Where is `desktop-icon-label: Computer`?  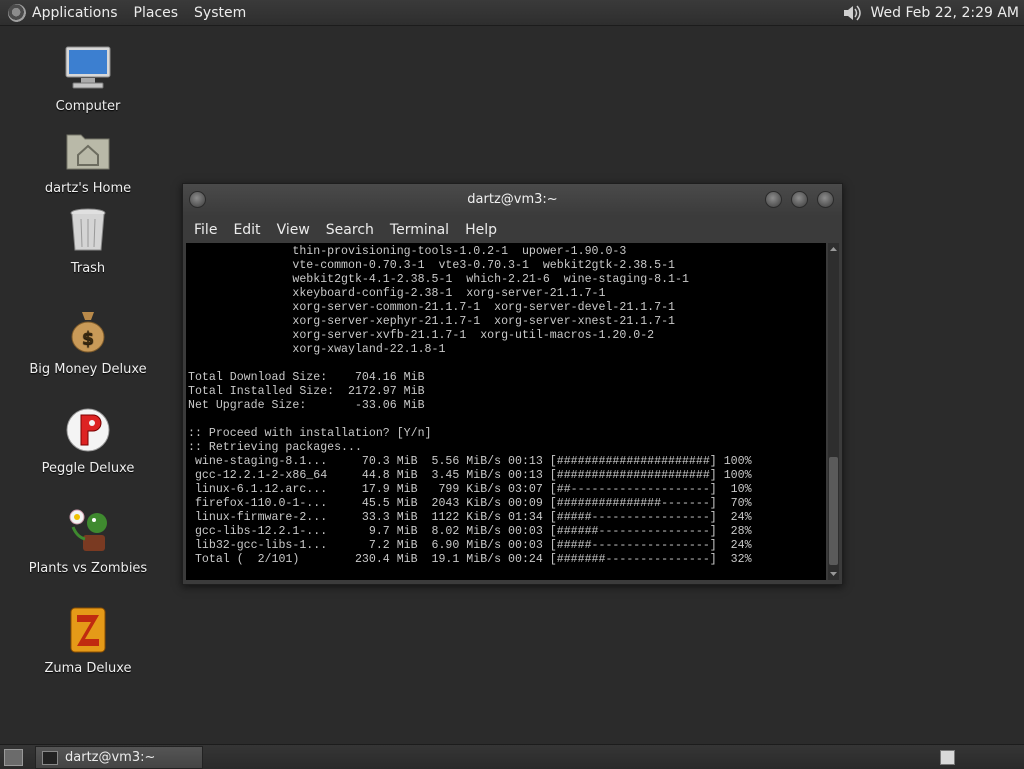 desktop-icon-label: Computer is located at coordinates (88, 106).